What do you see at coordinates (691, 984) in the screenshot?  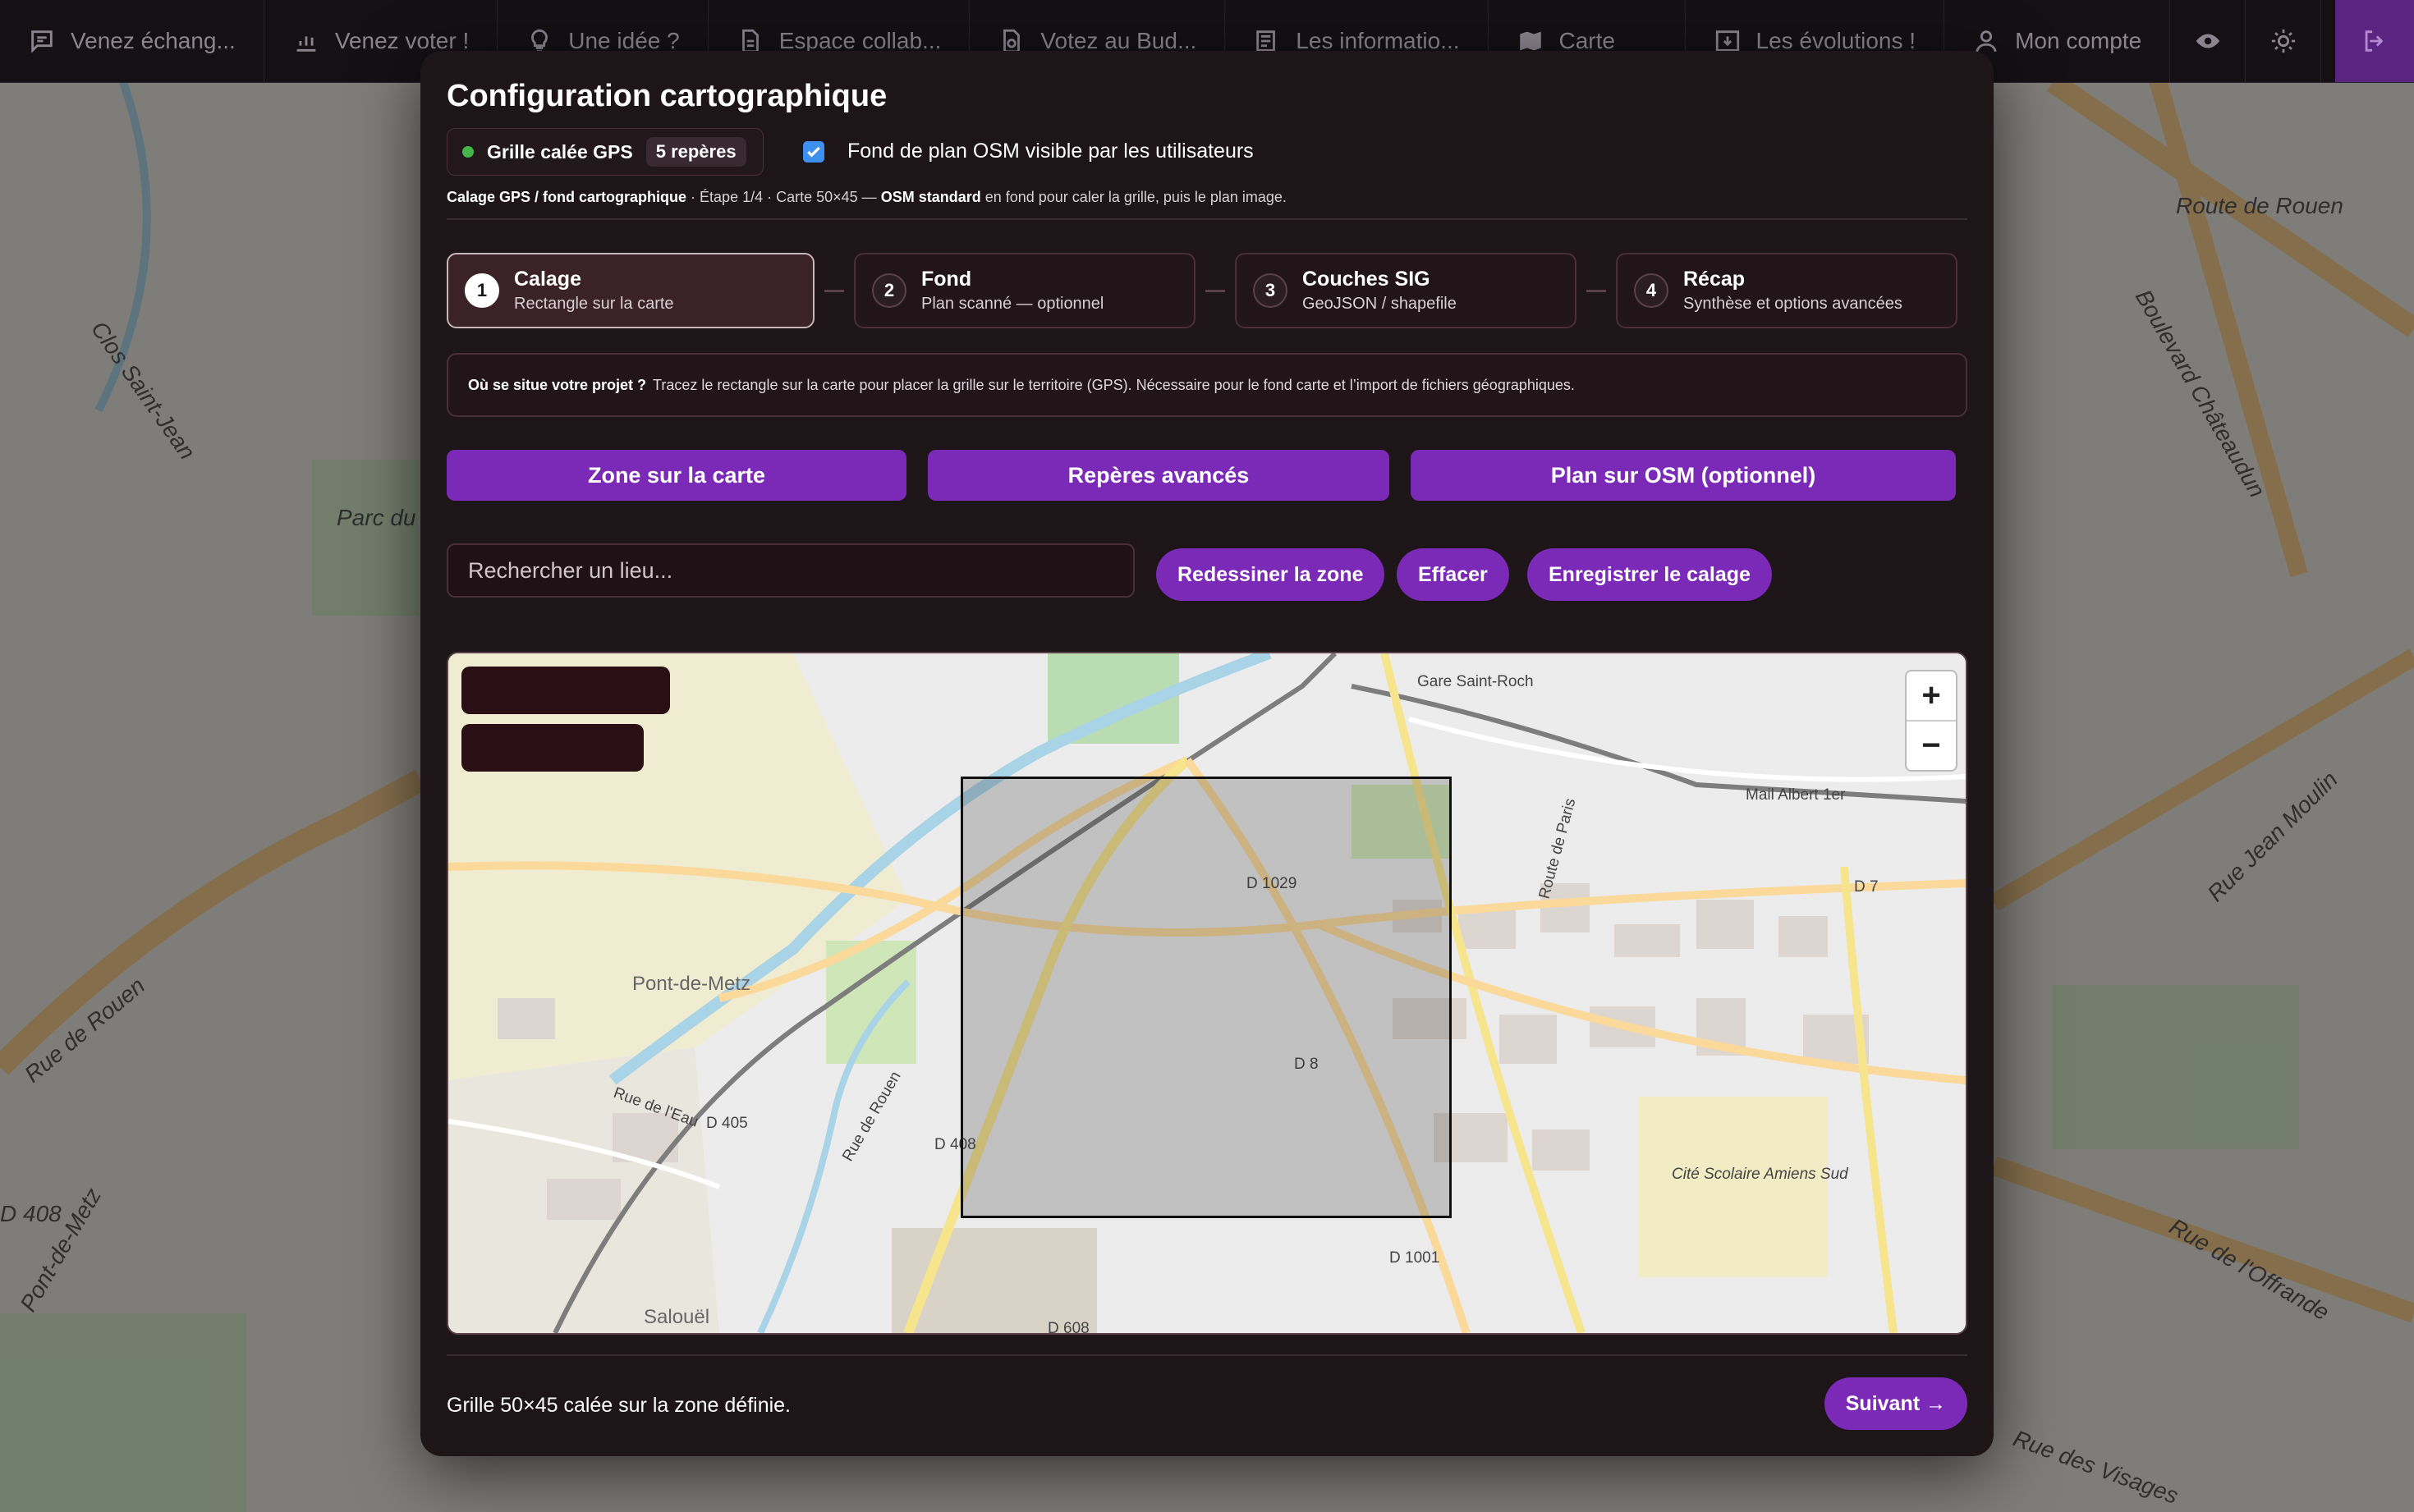 I see `map-label: Pont-de-Metz` at bounding box center [691, 984].